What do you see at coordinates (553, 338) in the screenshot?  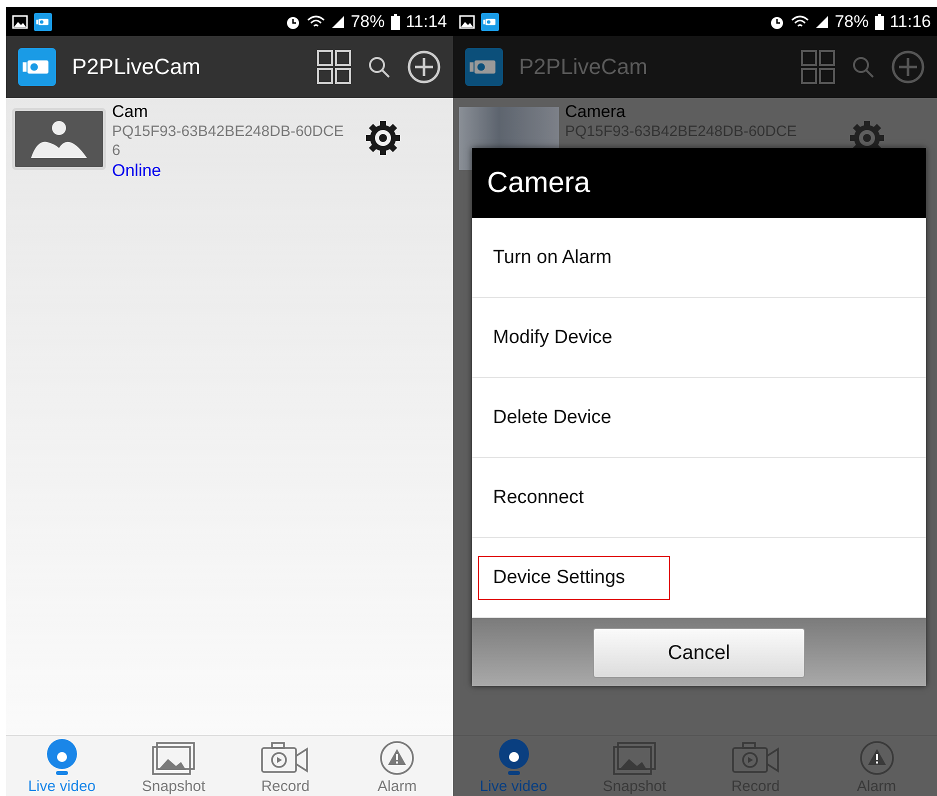 I see `menu-item-label: Modify Device` at bounding box center [553, 338].